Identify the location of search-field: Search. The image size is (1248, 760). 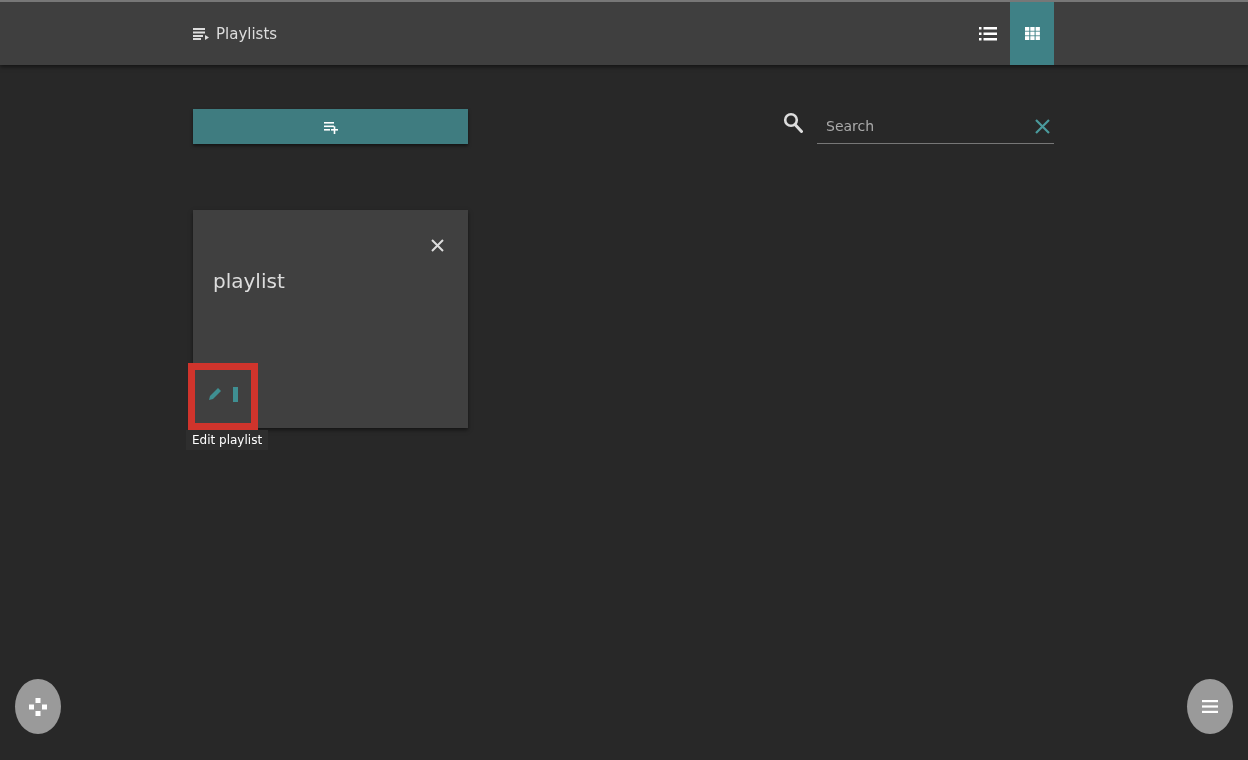
(926, 126).